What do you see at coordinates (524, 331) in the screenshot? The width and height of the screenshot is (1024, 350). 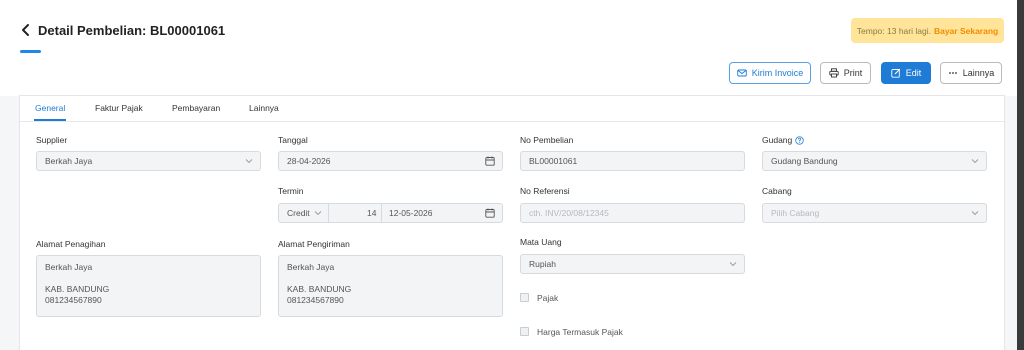 I see `harga-termasuk-pajak-checkbox` at bounding box center [524, 331].